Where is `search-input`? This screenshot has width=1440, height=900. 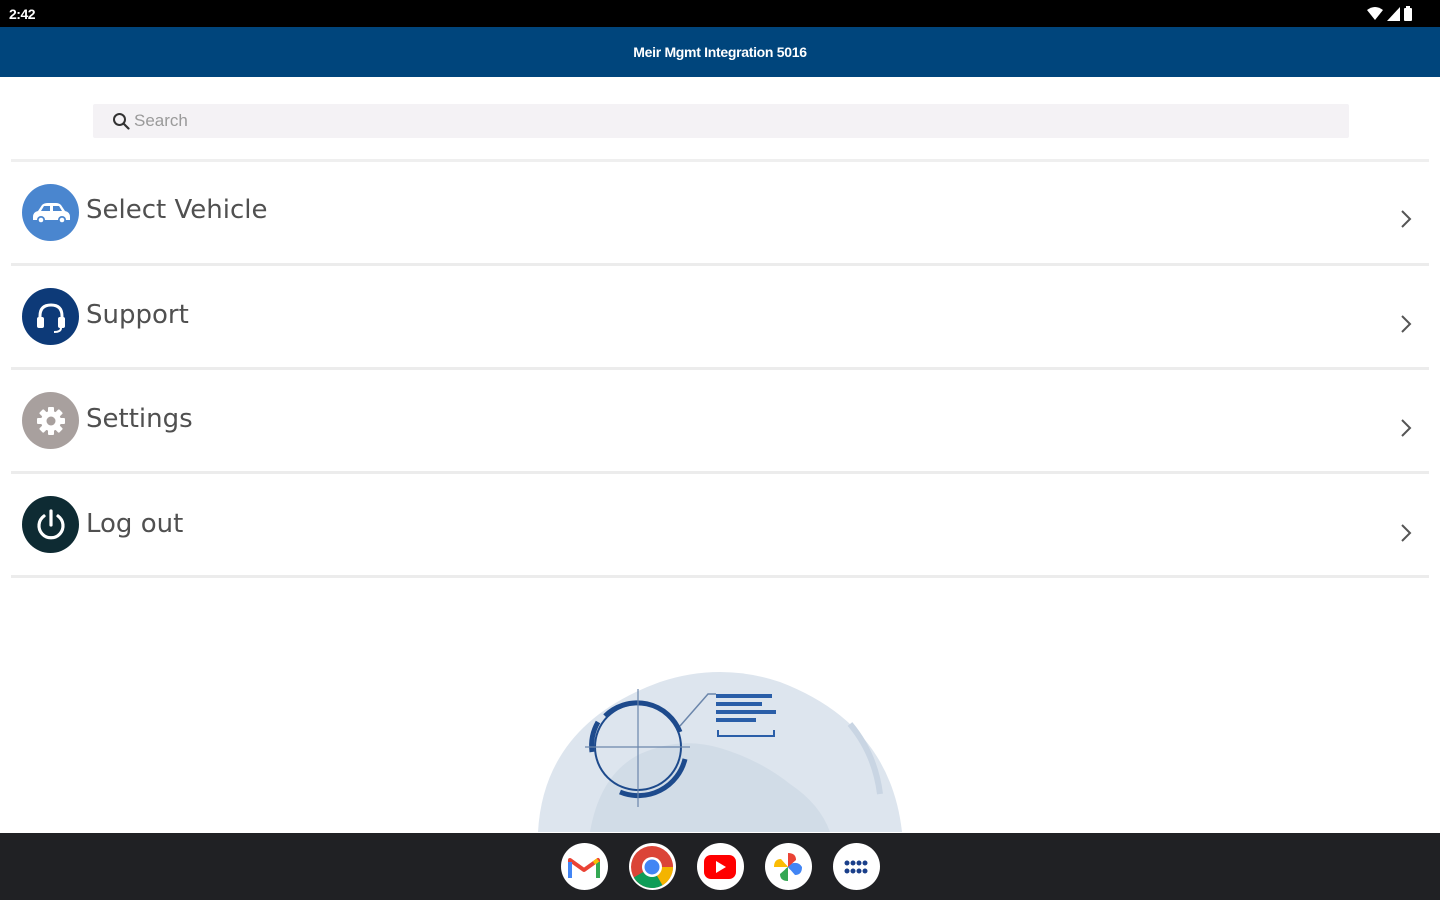
search-input is located at coordinates (709, 121).